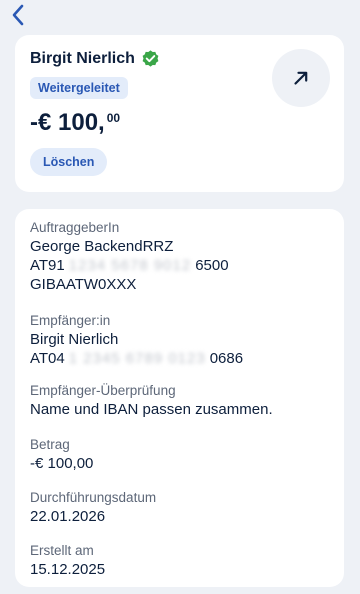  What do you see at coordinates (93, 497) in the screenshot?
I see `execution-date-label: Durchführungsdatum` at bounding box center [93, 497].